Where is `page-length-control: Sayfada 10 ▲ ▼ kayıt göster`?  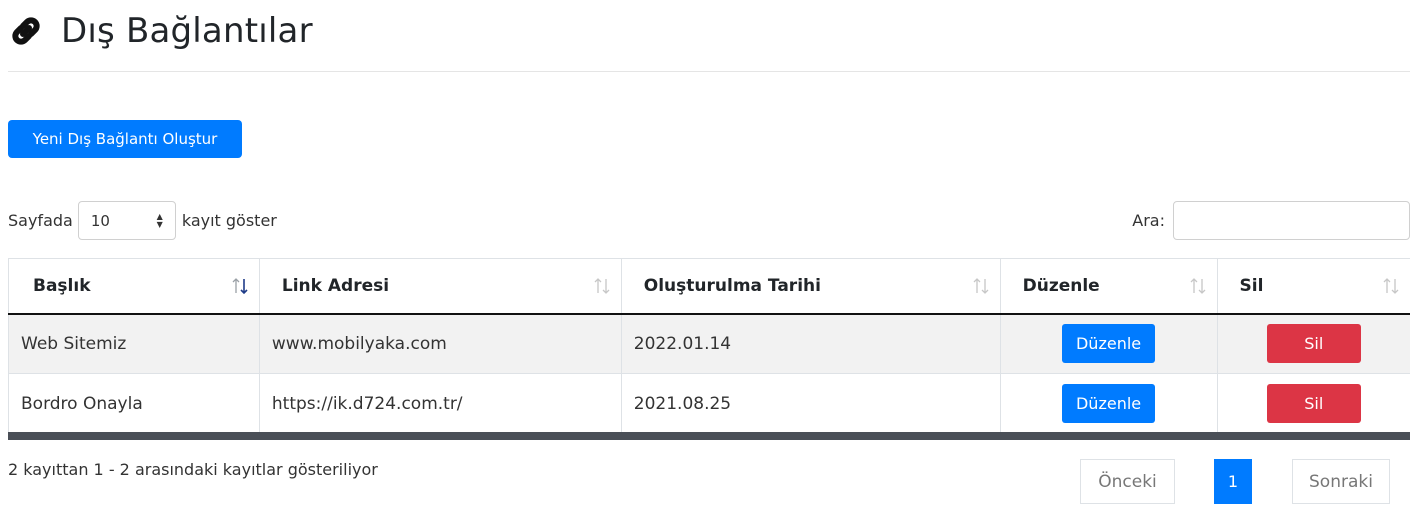
page-length-control: Sayfada 10 ▲ ▼ kayıt göster is located at coordinates (142, 220).